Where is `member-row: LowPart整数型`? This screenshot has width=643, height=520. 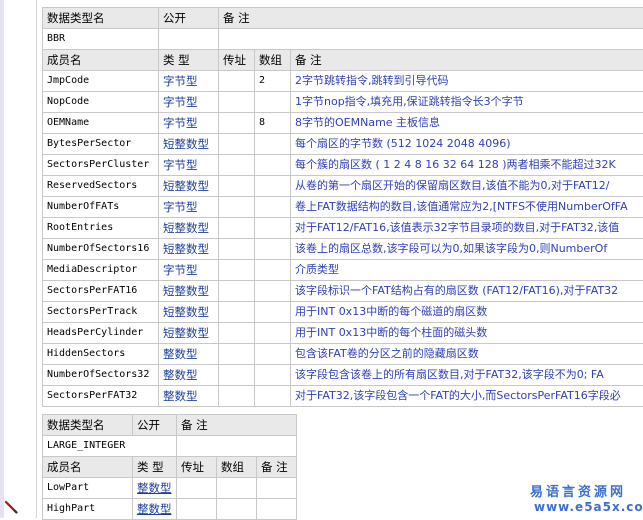 member-row: LowPart整数型 is located at coordinates (170, 488).